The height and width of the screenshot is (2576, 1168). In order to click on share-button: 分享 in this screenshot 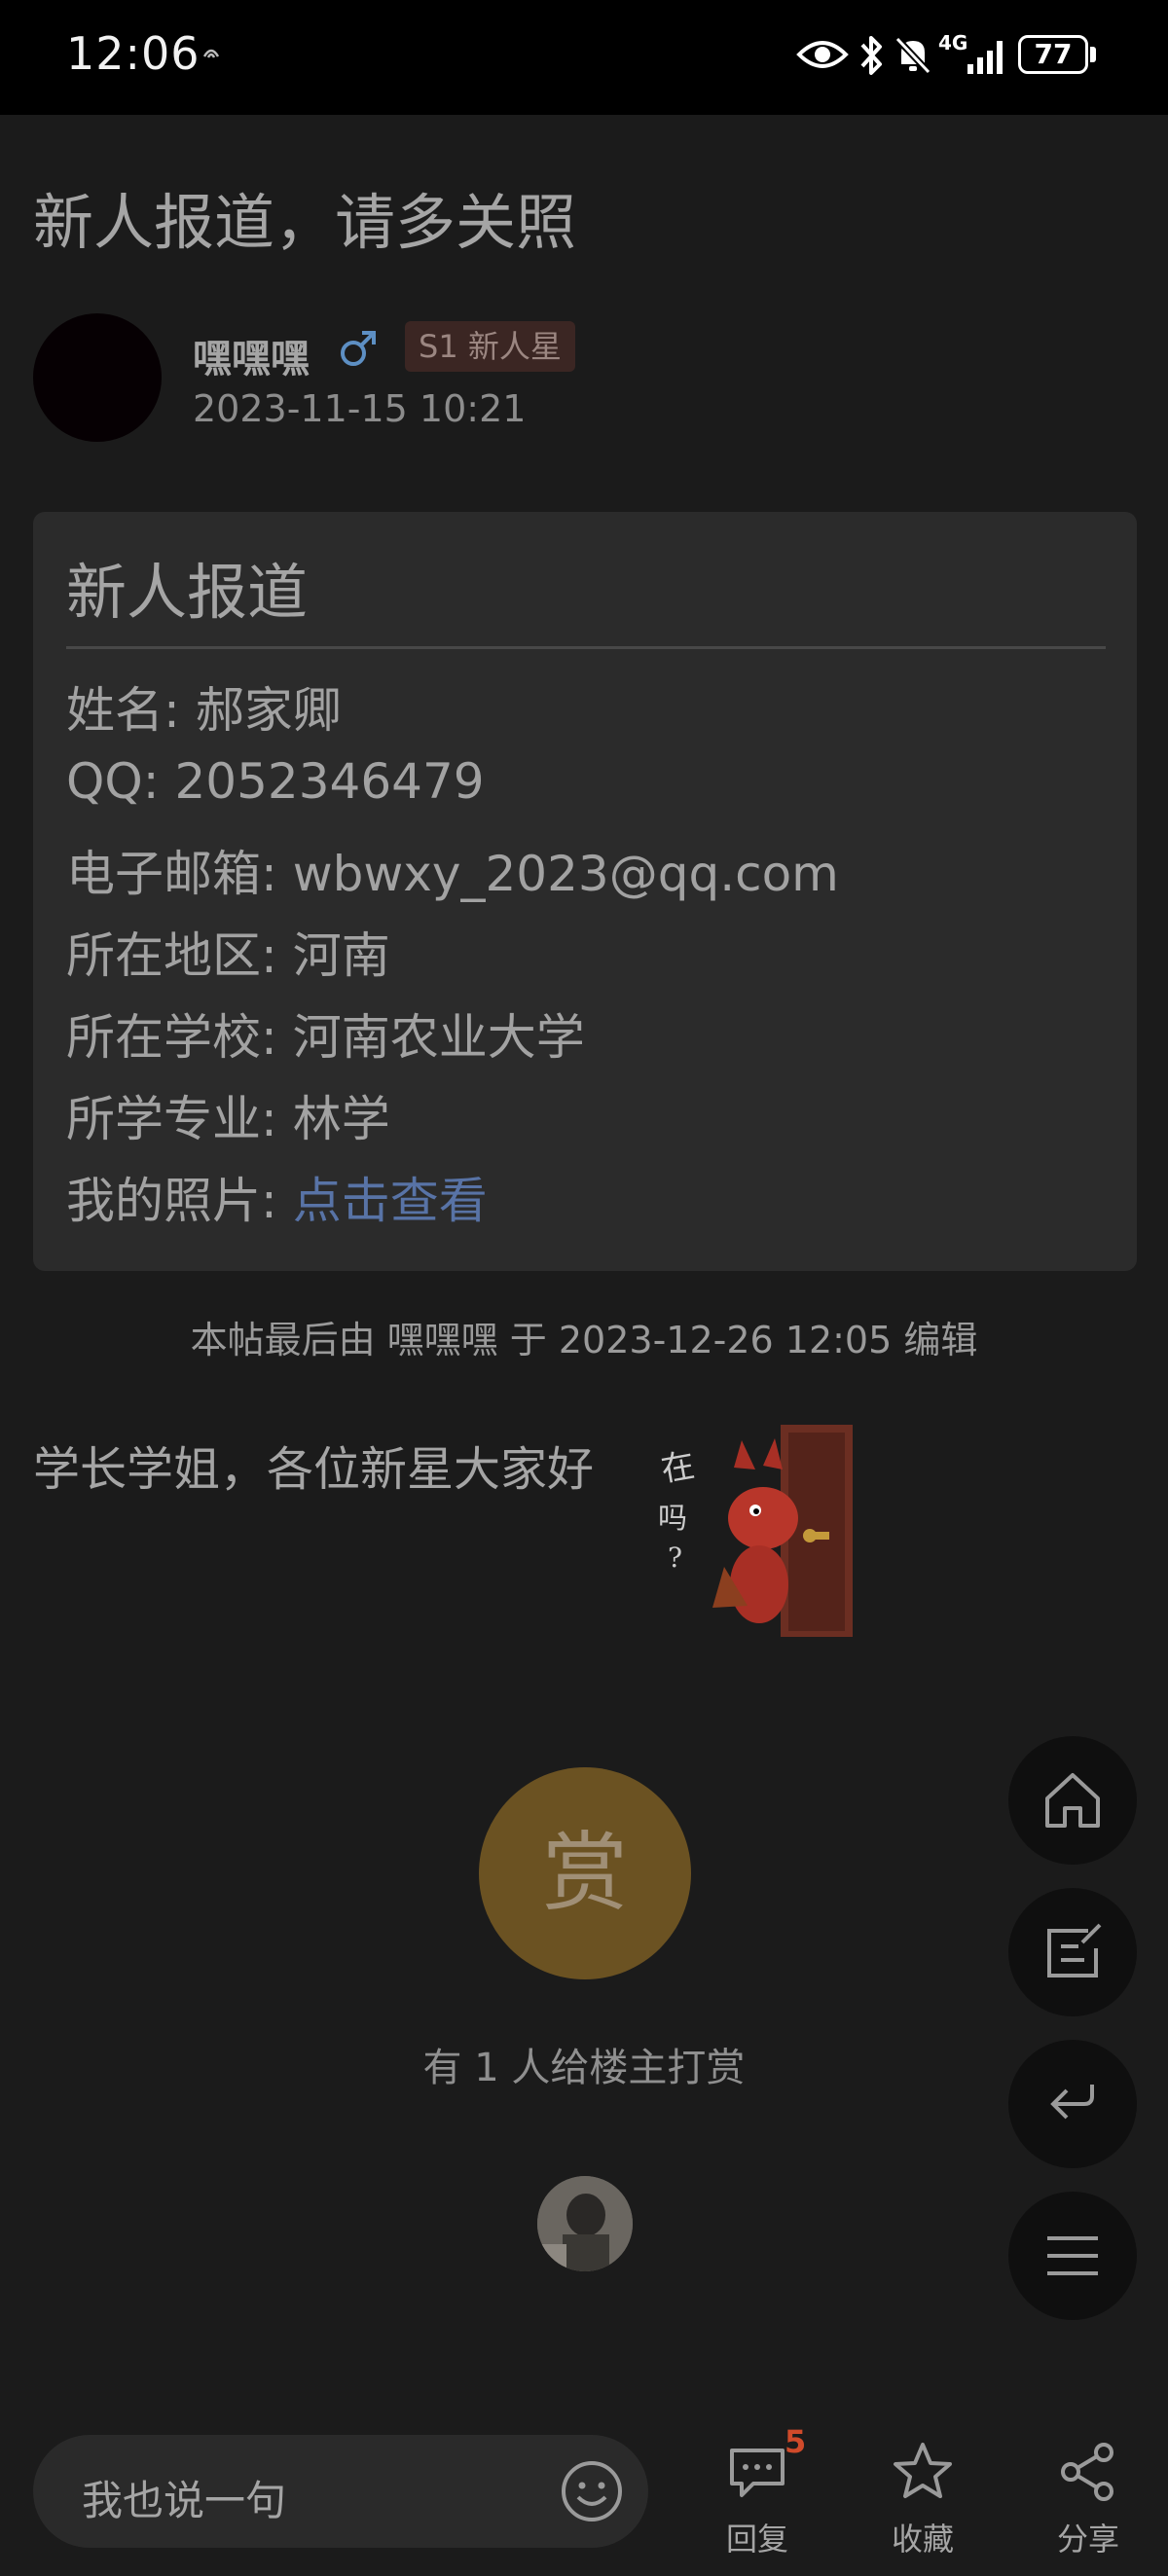, I will do `click(1089, 2499)`.